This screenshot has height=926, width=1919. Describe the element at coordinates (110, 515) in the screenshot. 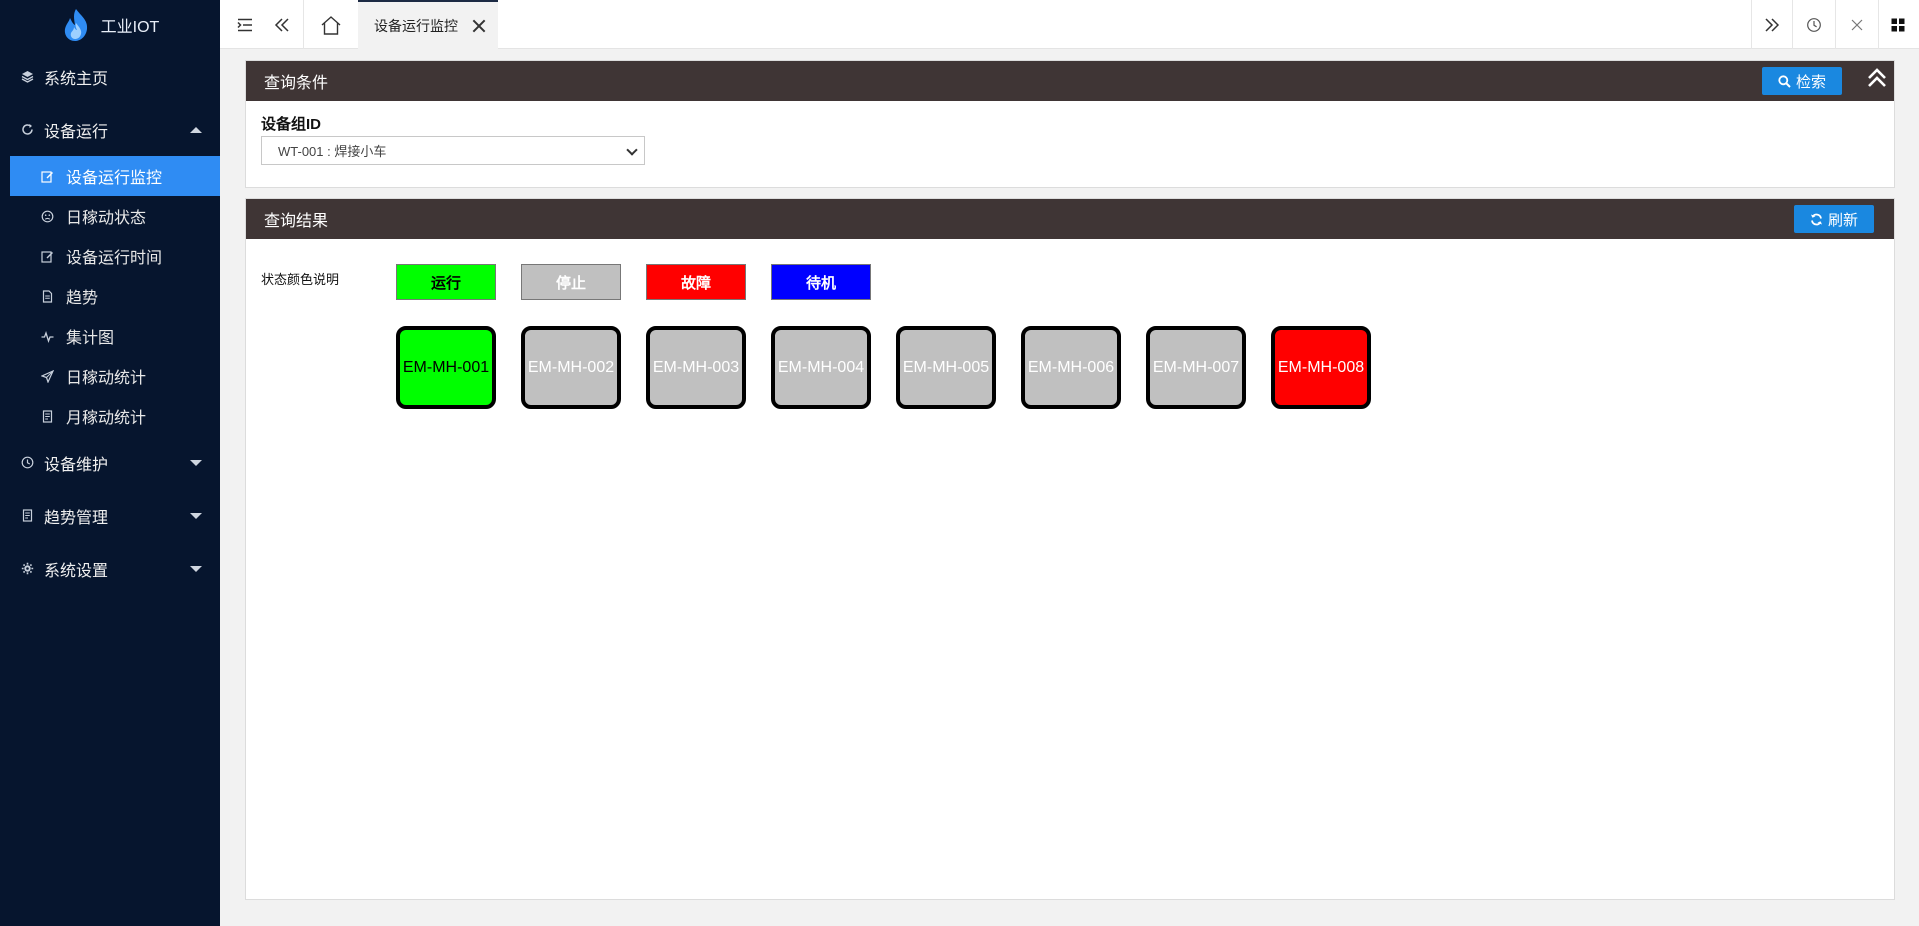

I see `sidebar-group-trend-mgmt: 趋势管理` at that location.